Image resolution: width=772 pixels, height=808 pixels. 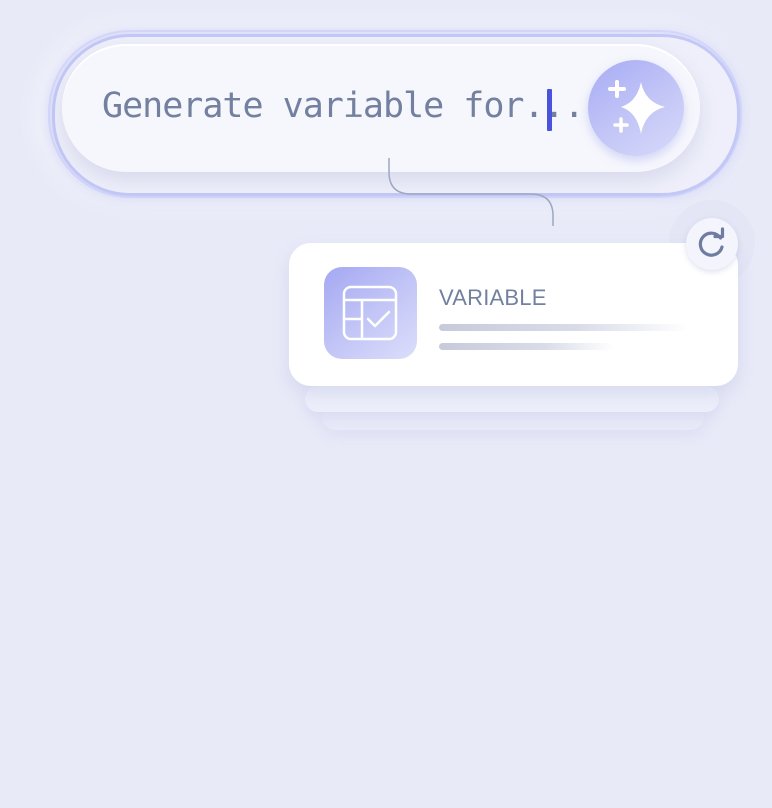 I want to click on card-stack-shadow-front, so click(x=512, y=399).